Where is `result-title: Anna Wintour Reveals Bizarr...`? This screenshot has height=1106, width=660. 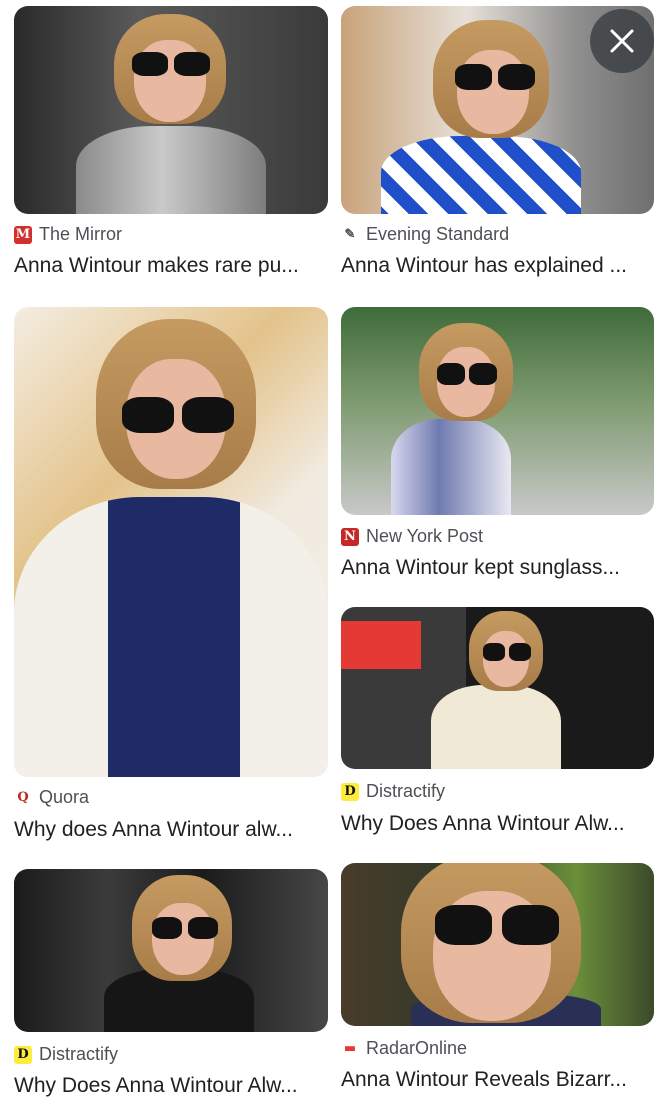 result-title: Anna Wintour Reveals Bizarr... is located at coordinates (491, 1080).